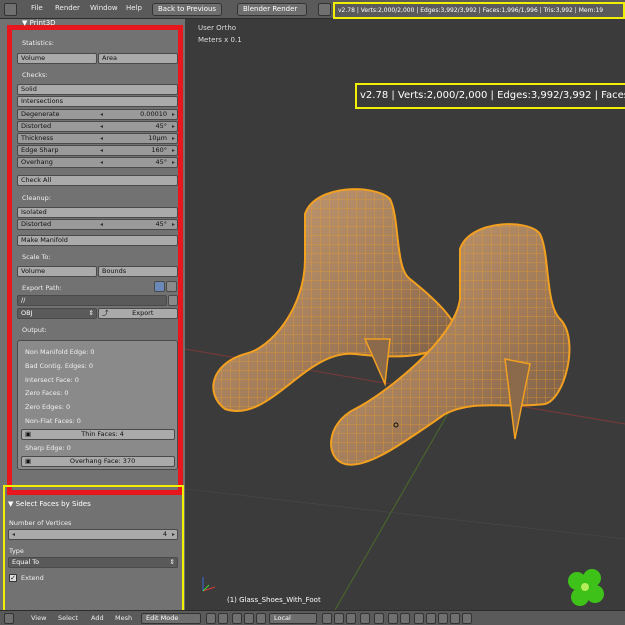 The image size is (625, 625). I want to click on vertex-select-icon, so click(327, 618).